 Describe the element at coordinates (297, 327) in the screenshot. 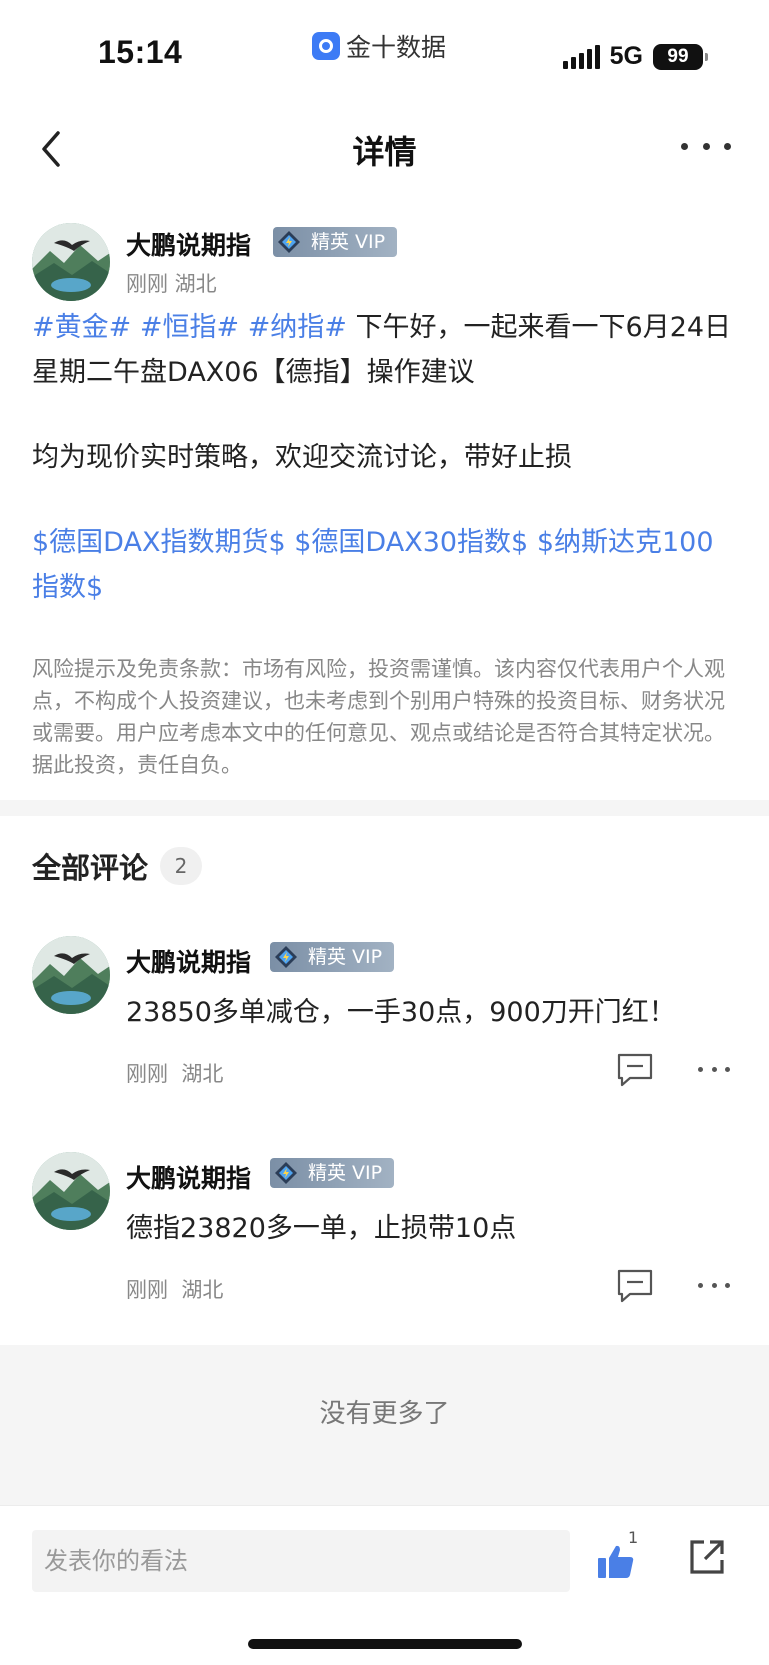

I see `hashtag: #纳指#` at that location.